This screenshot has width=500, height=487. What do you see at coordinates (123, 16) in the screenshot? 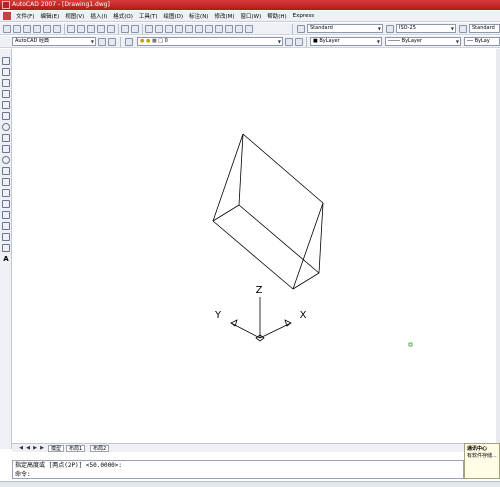
I see `menu-format: 格式(O)` at bounding box center [123, 16].